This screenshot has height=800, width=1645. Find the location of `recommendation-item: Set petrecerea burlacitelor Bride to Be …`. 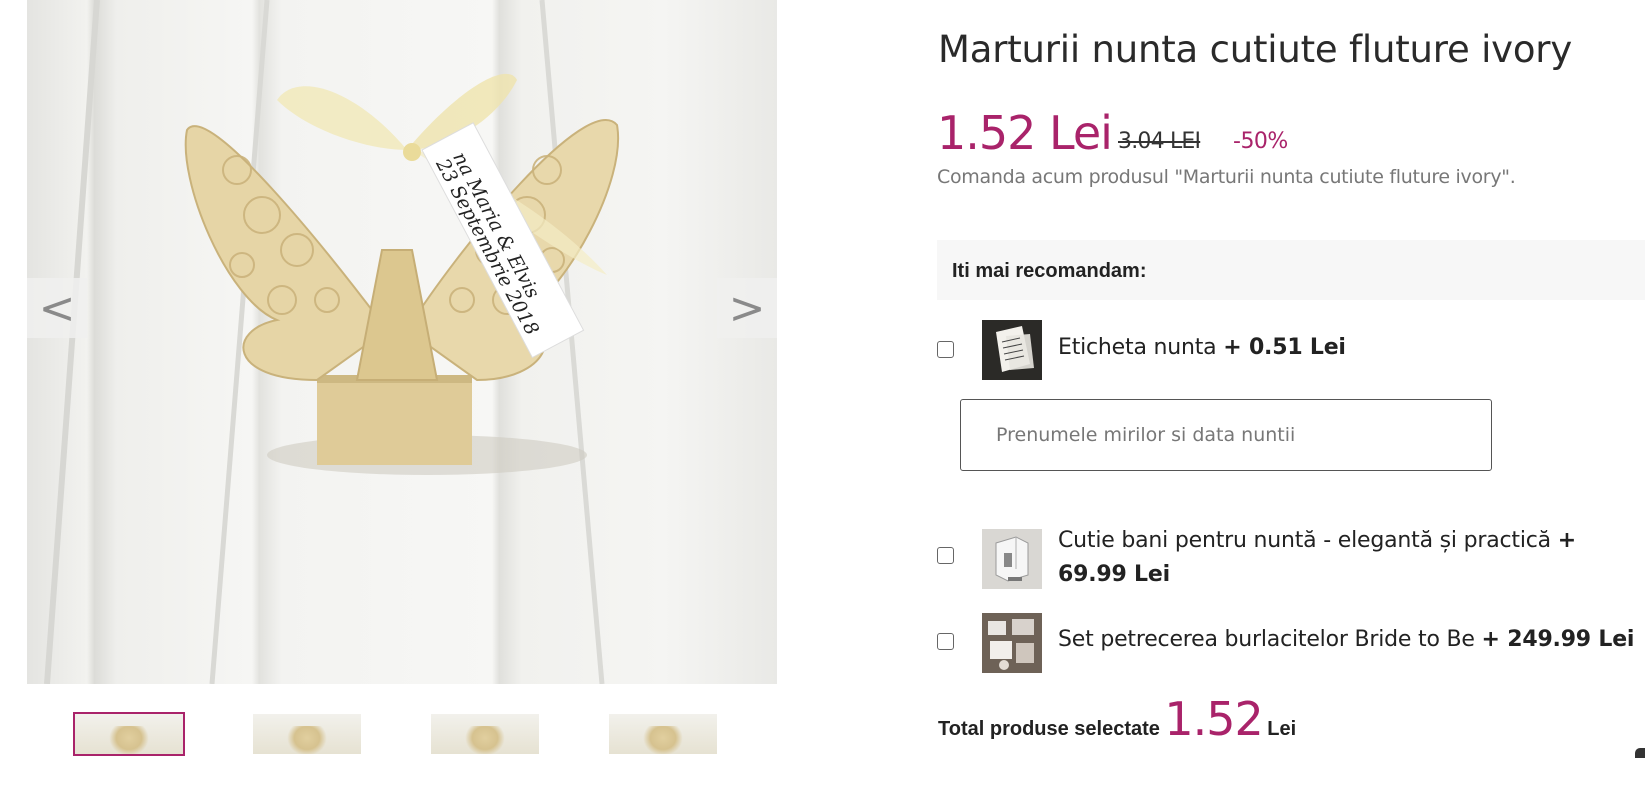

recommendation-item: Set petrecerea burlacitelor Bride to Be … is located at coordinates (1291, 643).